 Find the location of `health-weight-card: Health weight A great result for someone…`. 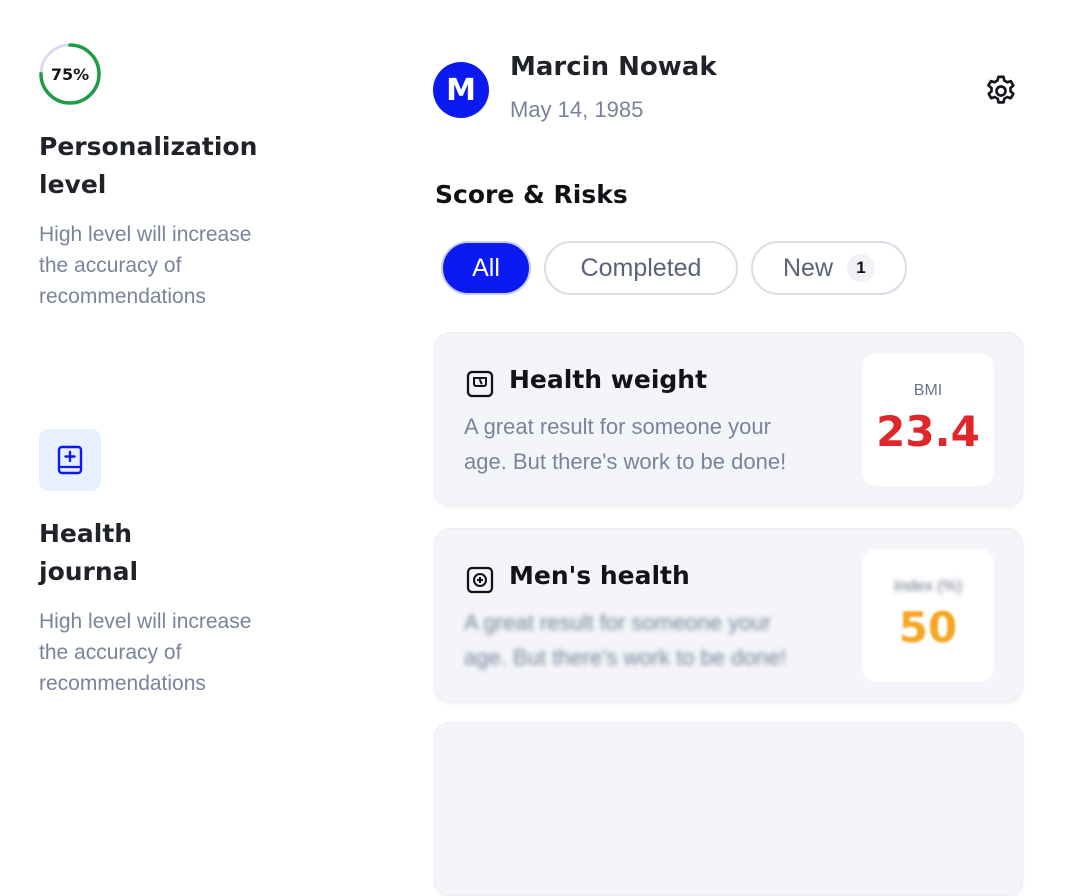

health-weight-card: Health weight A great result for someone… is located at coordinates (728, 419).